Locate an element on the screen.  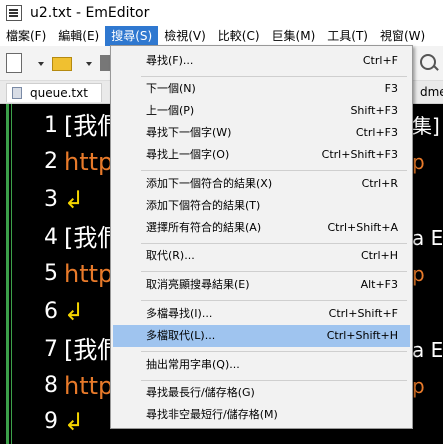
line-number: 1 is located at coordinates (51, 125).